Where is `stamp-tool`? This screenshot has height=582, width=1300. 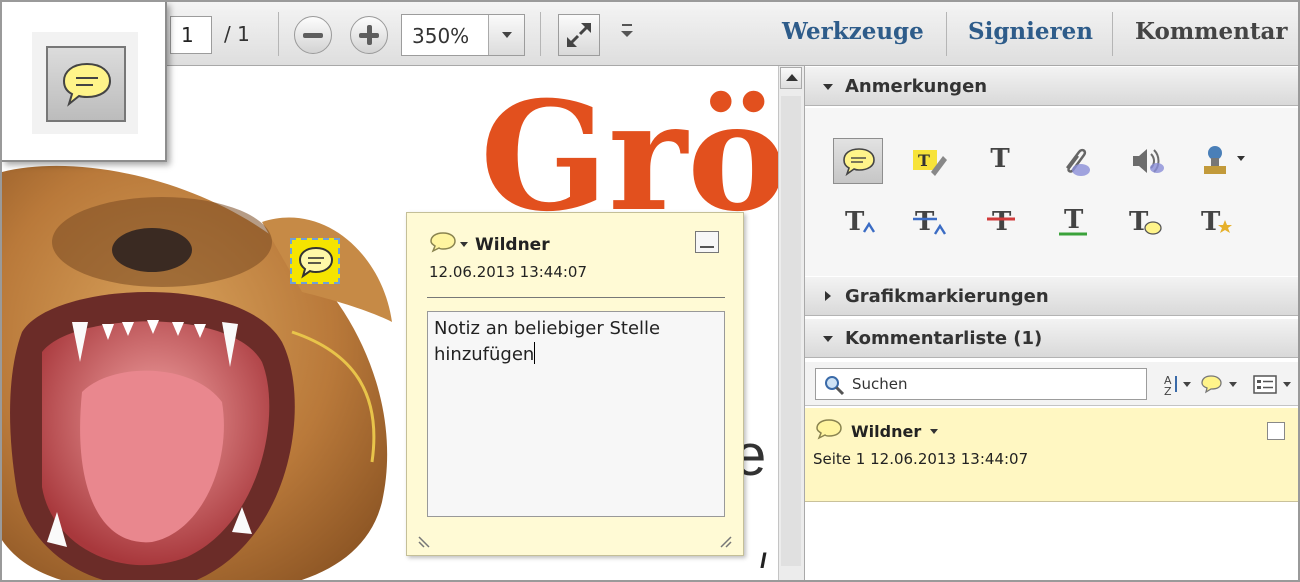
stamp-tool is located at coordinates (1219, 161).